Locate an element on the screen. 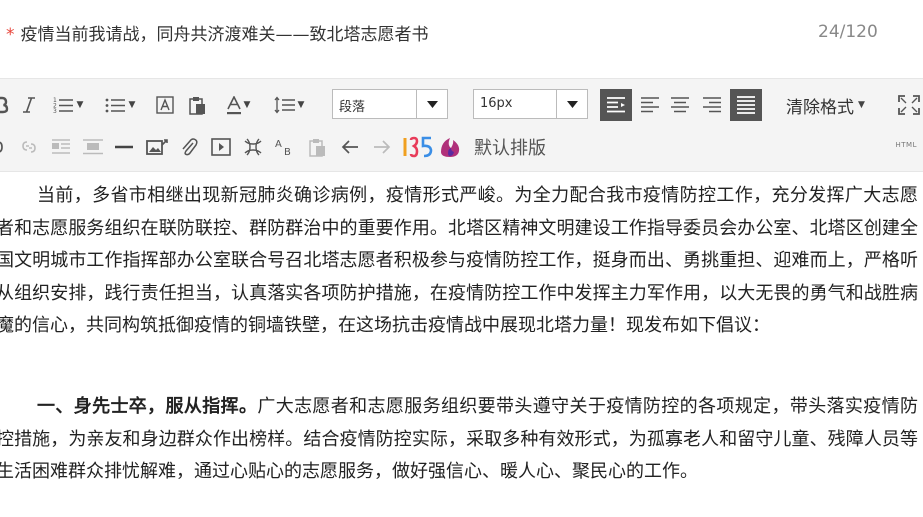 The width and height of the screenshot is (923, 517). char-count: 24/120 is located at coordinates (848, 32).